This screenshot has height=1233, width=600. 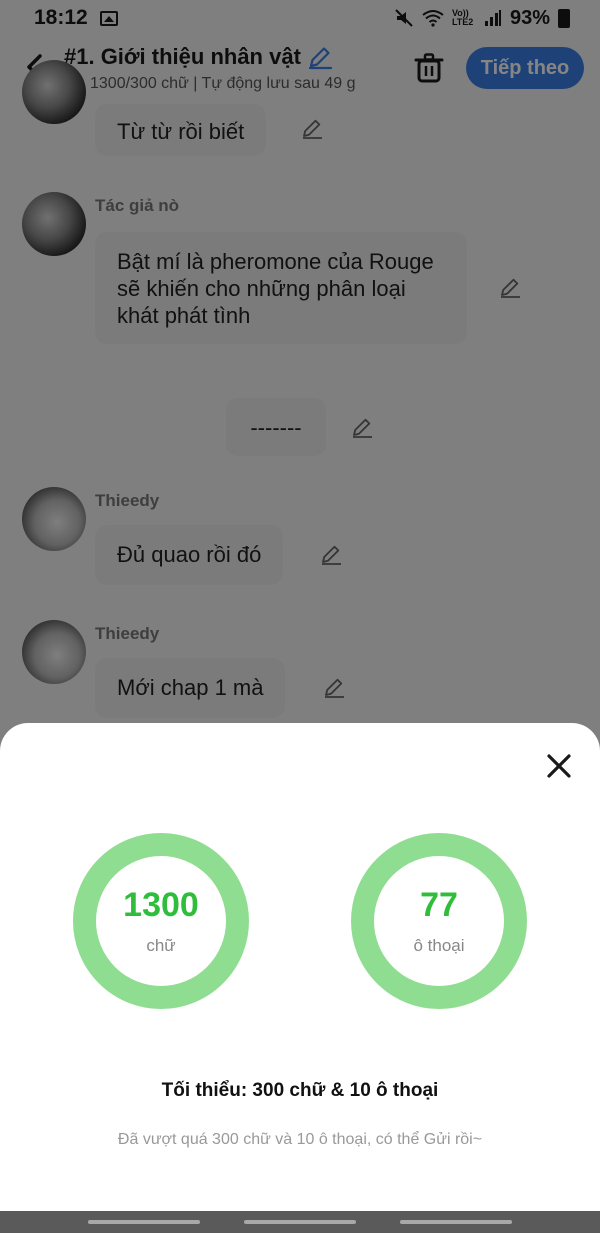 What do you see at coordinates (300, 1090) in the screenshot?
I see `minimum-requirement-text: Tối thiểu: 300 chữ & 10 ô thoại` at bounding box center [300, 1090].